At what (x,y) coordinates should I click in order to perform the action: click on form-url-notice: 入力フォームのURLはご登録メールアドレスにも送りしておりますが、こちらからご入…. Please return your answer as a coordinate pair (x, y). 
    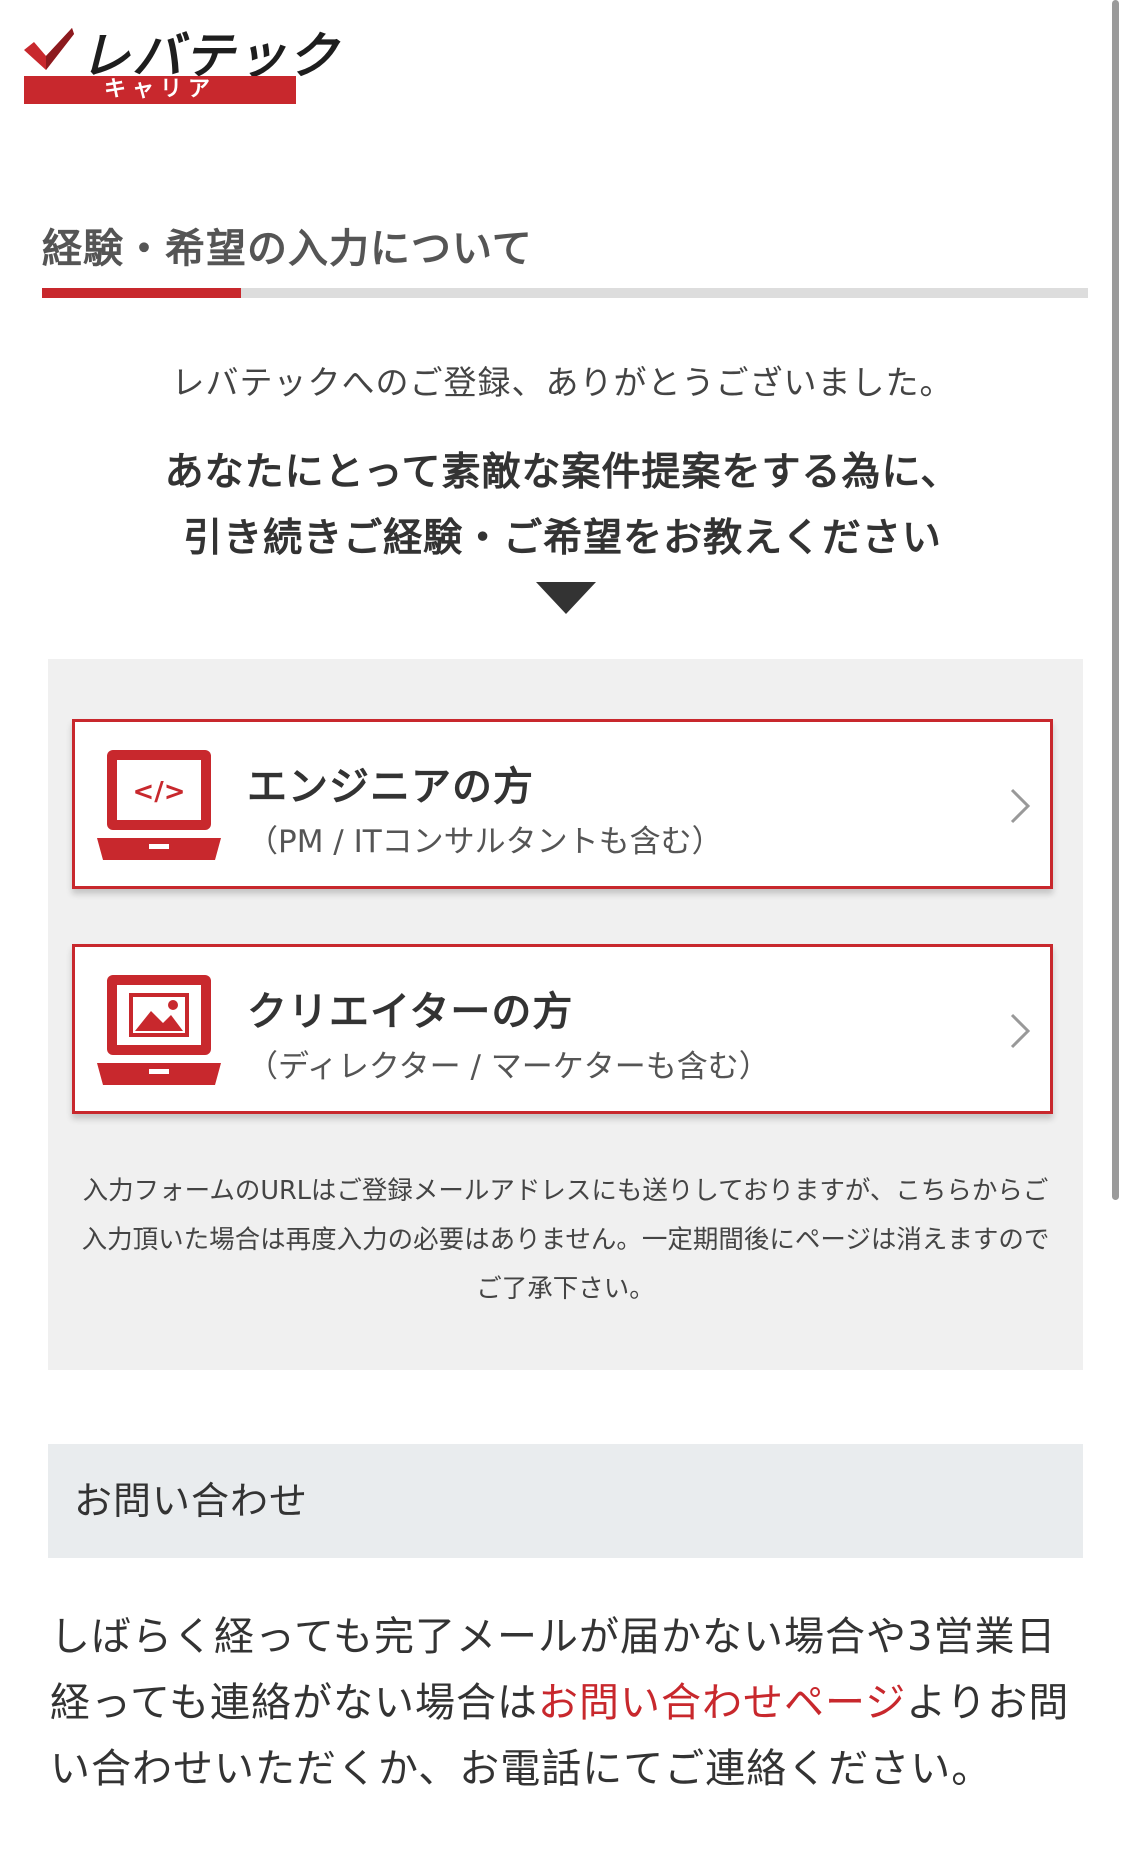
    Looking at the image, I should click on (565, 1240).